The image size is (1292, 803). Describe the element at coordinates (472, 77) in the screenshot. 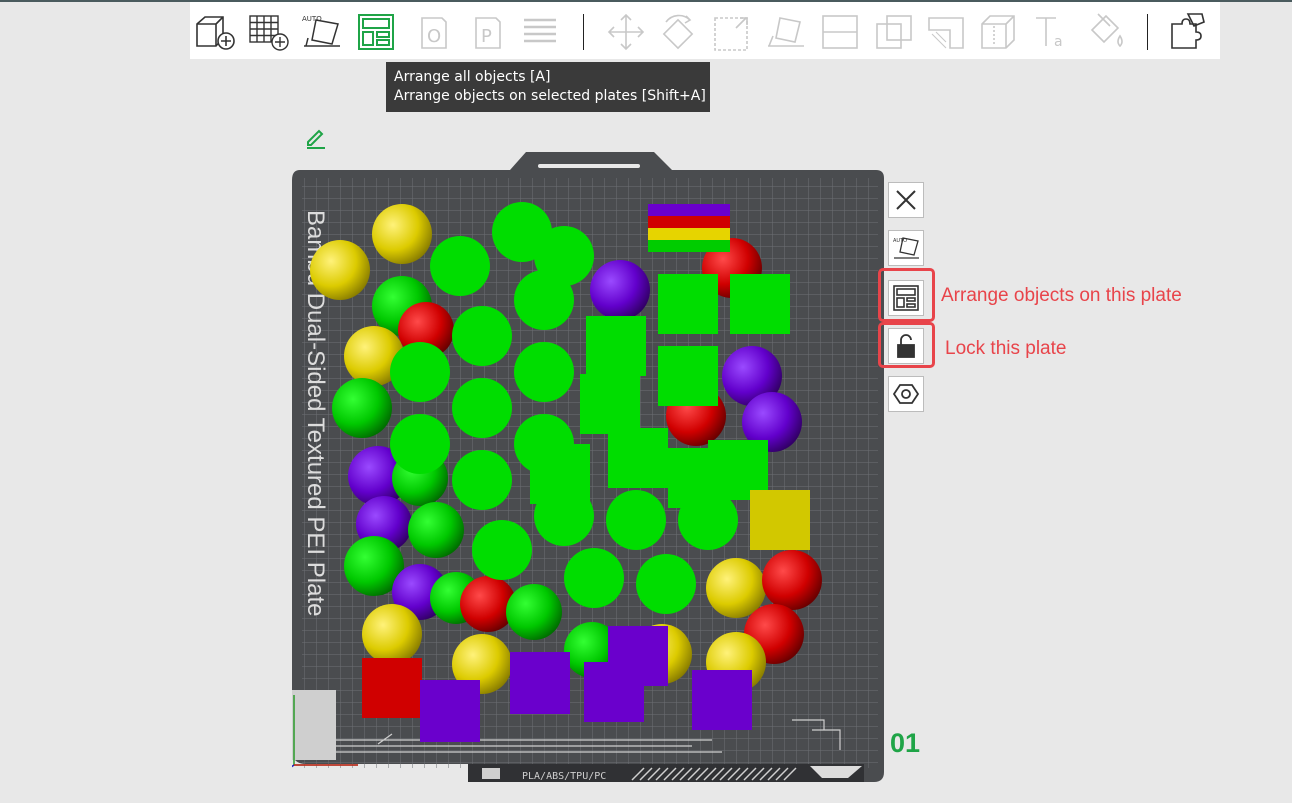

I see `tooltip-line-arrange-all: Arrange all objects [A]` at that location.